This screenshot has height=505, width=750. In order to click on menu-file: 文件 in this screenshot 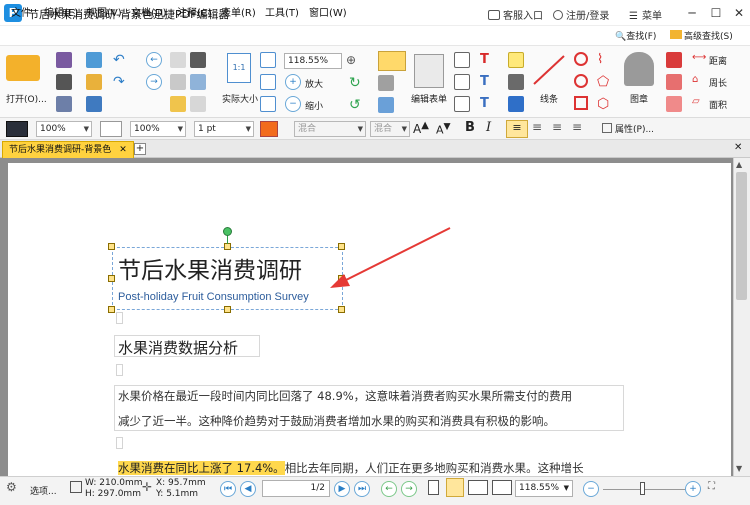, I will do `click(21, 11)`.